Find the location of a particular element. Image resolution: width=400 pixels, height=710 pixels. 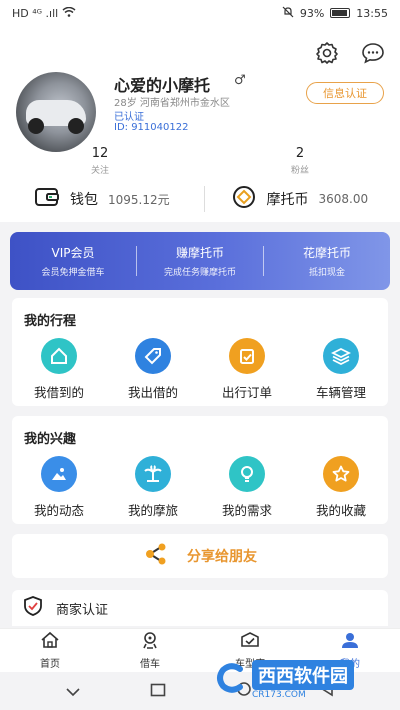

trips-title: 我的行程 is located at coordinates (50, 321).